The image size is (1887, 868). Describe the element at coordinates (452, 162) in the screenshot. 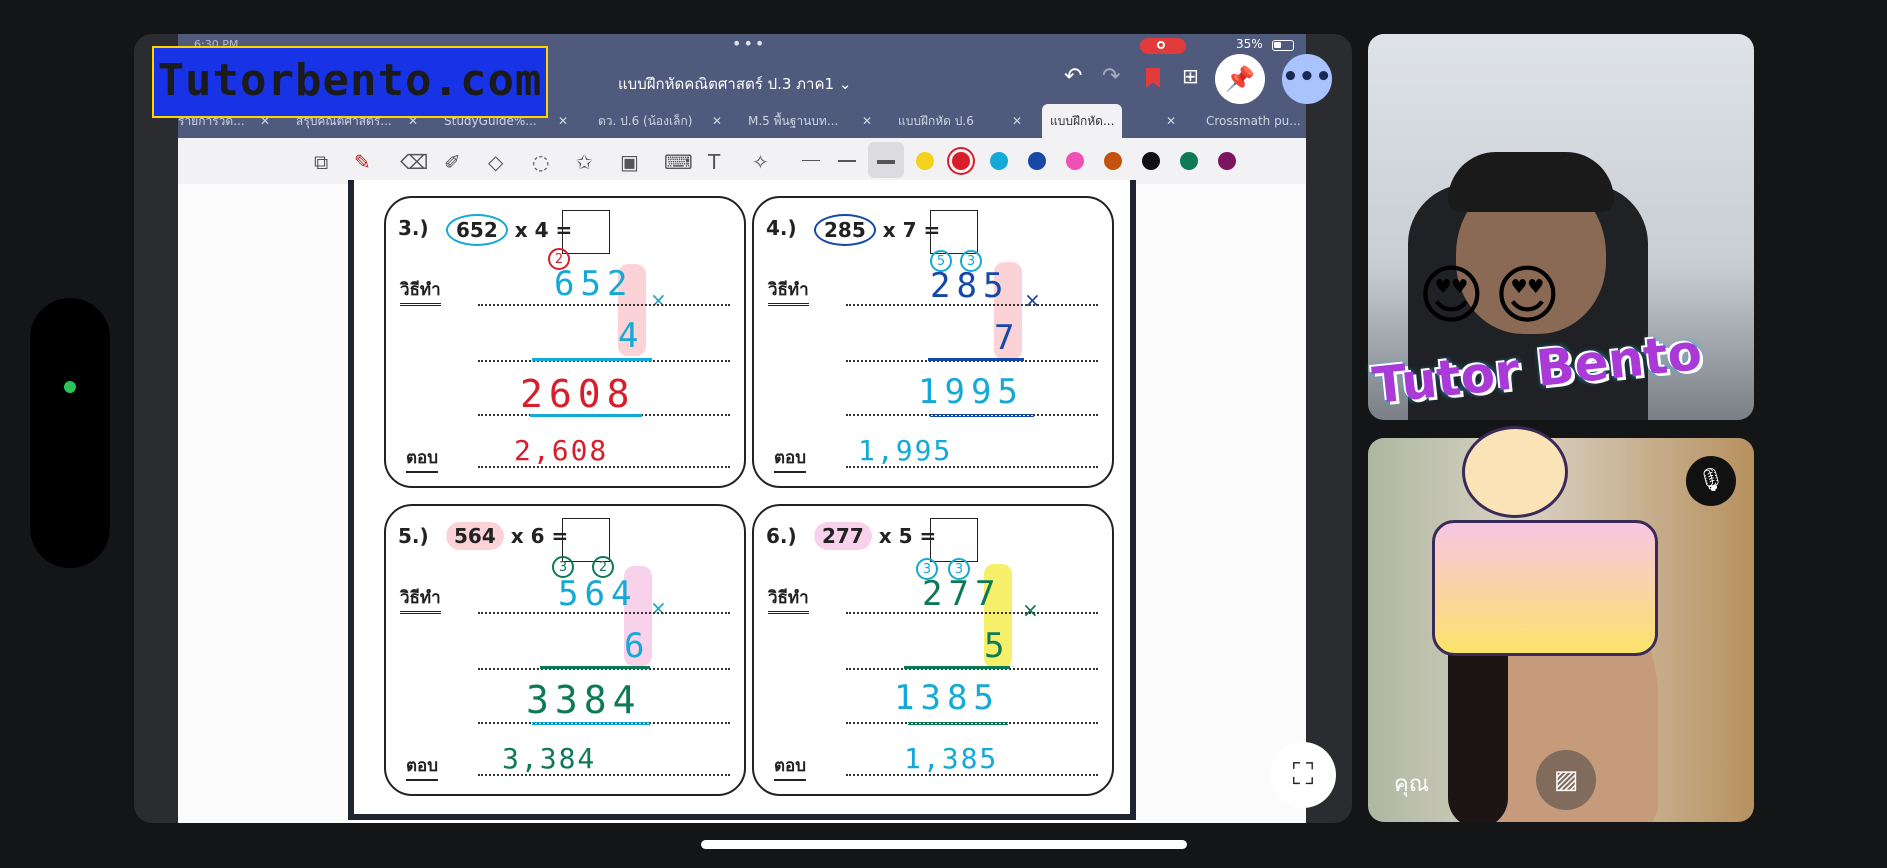

I see `highlighter-icon: ✐` at that location.